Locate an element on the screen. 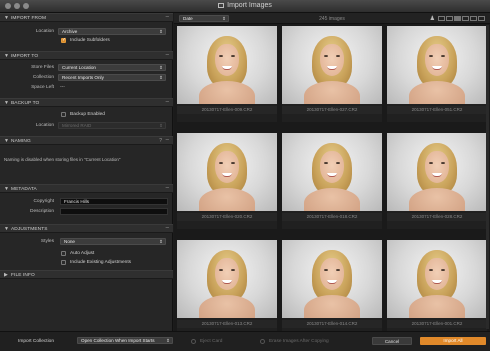  section-title: METADATA is located at coordinates (24, 189).